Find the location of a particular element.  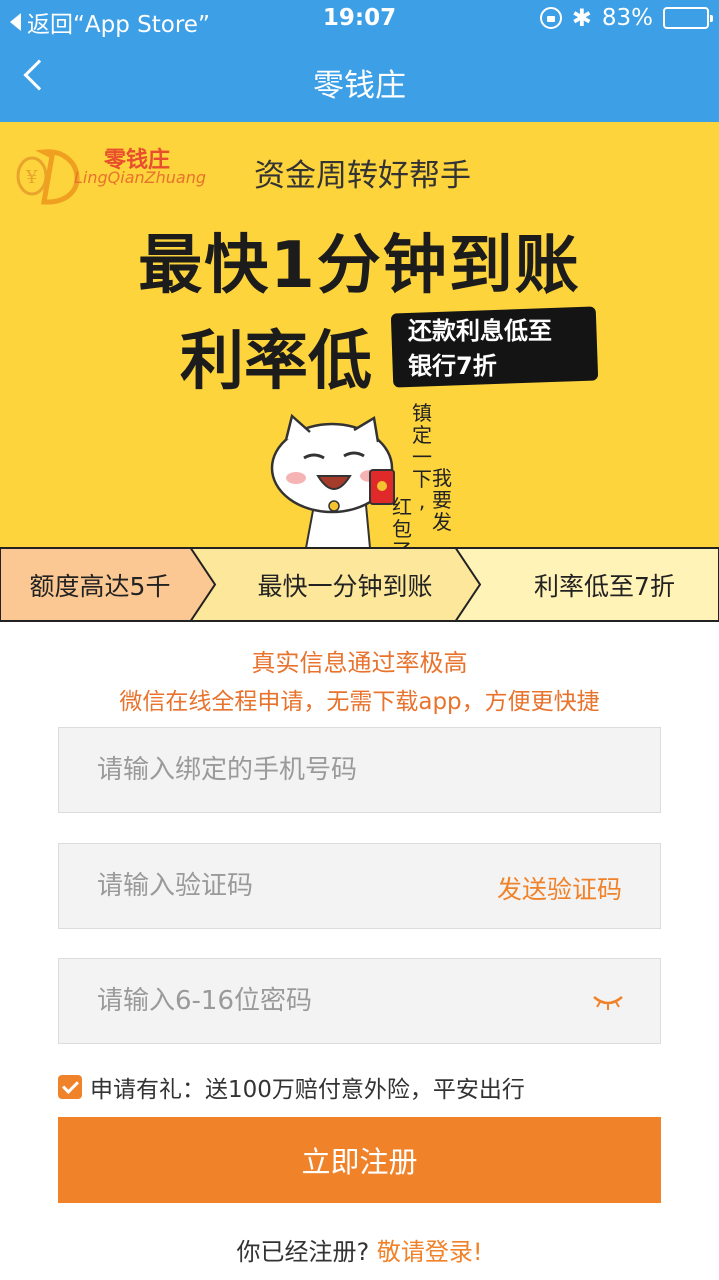

notice-approval: 真实信息通过率极高 is located at coordinates (359, 663).